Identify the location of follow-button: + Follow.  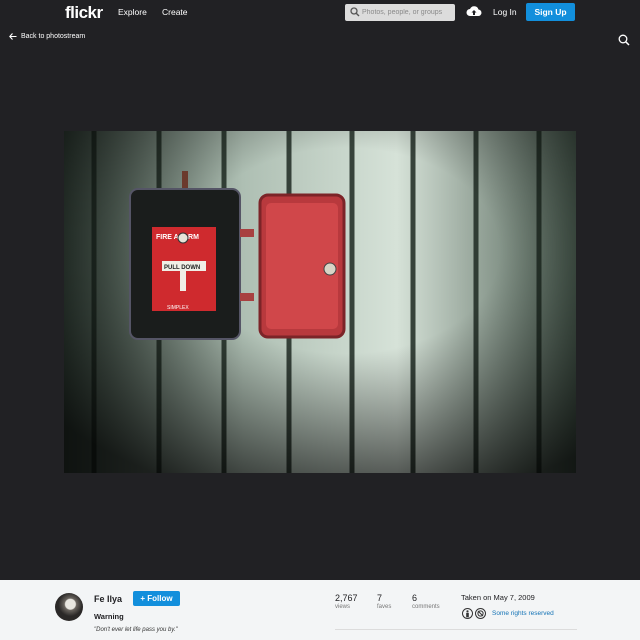
(156, 598).